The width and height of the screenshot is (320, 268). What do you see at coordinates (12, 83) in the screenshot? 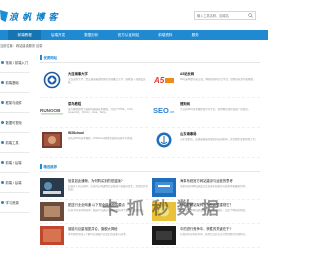
I see `sidebar-item-label: 前端基础` at bounding box center [12, 83].